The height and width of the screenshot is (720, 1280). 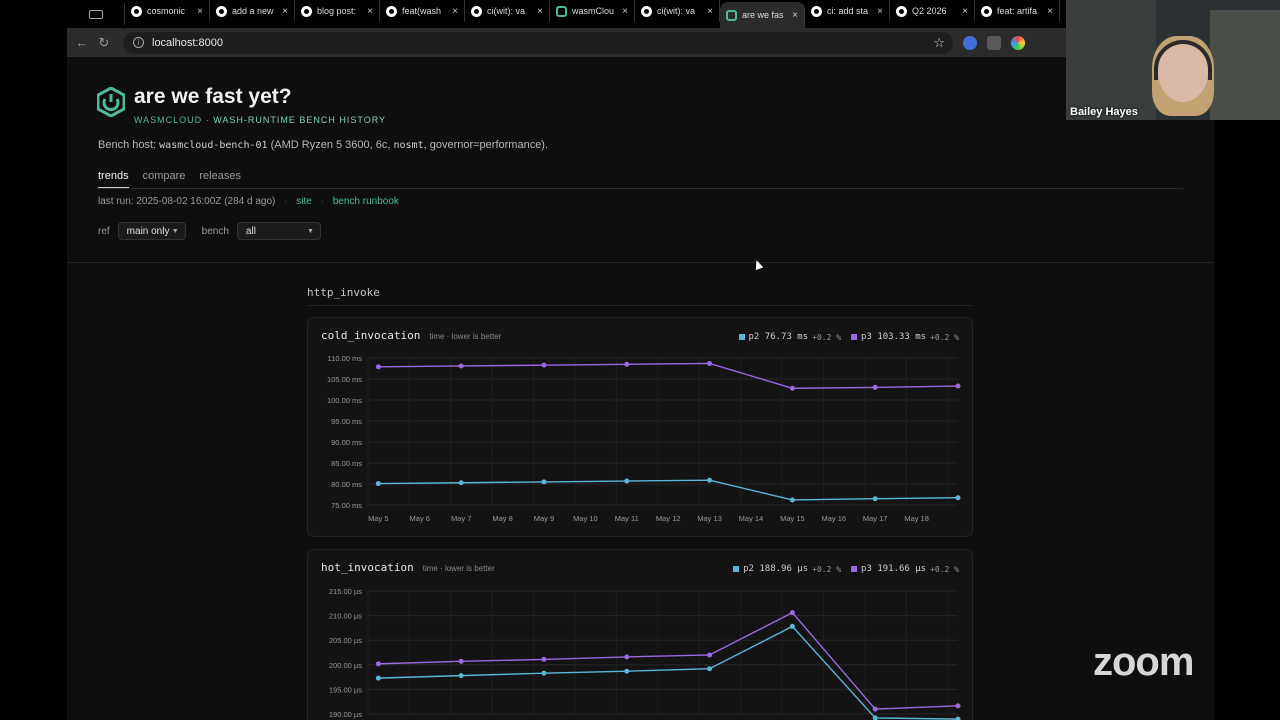 What do you see at coordinates (939, 43) in the screenshot?
I see `bookmark-star-icon: ☆` at bounding box center [939, 43].